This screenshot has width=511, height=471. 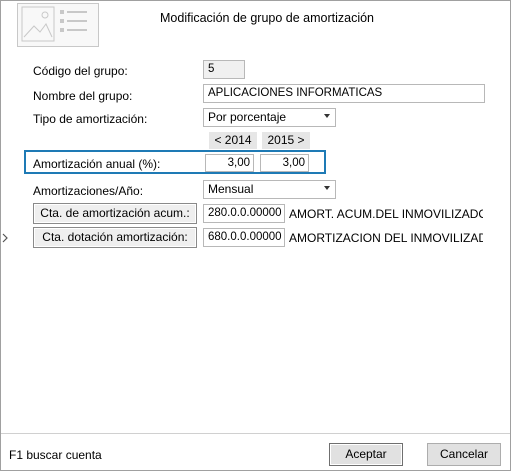 I want to click on cta-dotacion-description: AMORTIZACION DEL INMOVILIZADO I, so click(x=386, y=238).